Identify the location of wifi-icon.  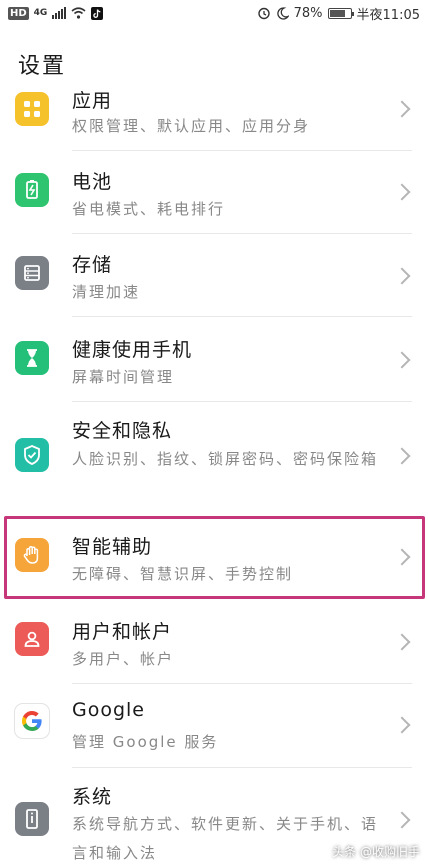
(78, 13).